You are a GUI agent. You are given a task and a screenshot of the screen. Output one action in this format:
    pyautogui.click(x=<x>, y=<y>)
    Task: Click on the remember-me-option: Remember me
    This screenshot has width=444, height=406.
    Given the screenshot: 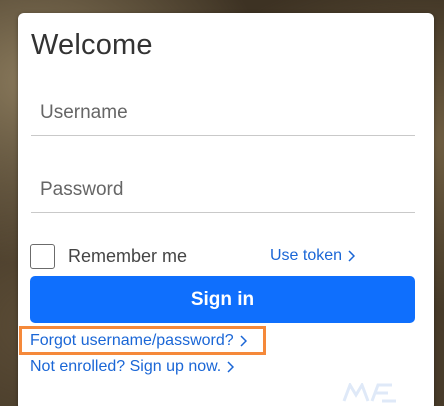 What is the action you would take?
    pyautogui.click(x=108, y=256)
    